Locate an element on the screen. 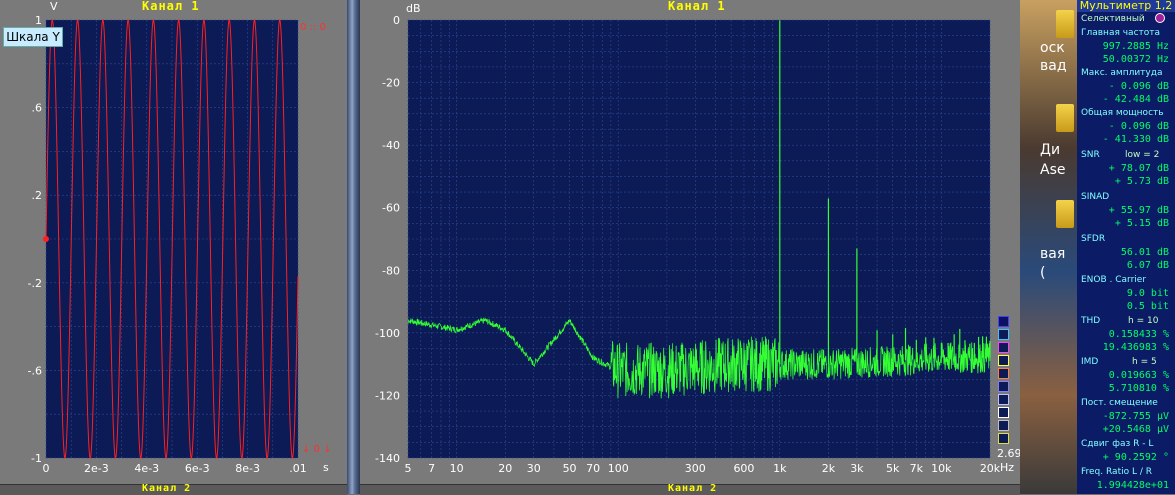 The height and width of the screenshot is (495, 1175). osc-trigger-marker is located at coordinates (46, 239).